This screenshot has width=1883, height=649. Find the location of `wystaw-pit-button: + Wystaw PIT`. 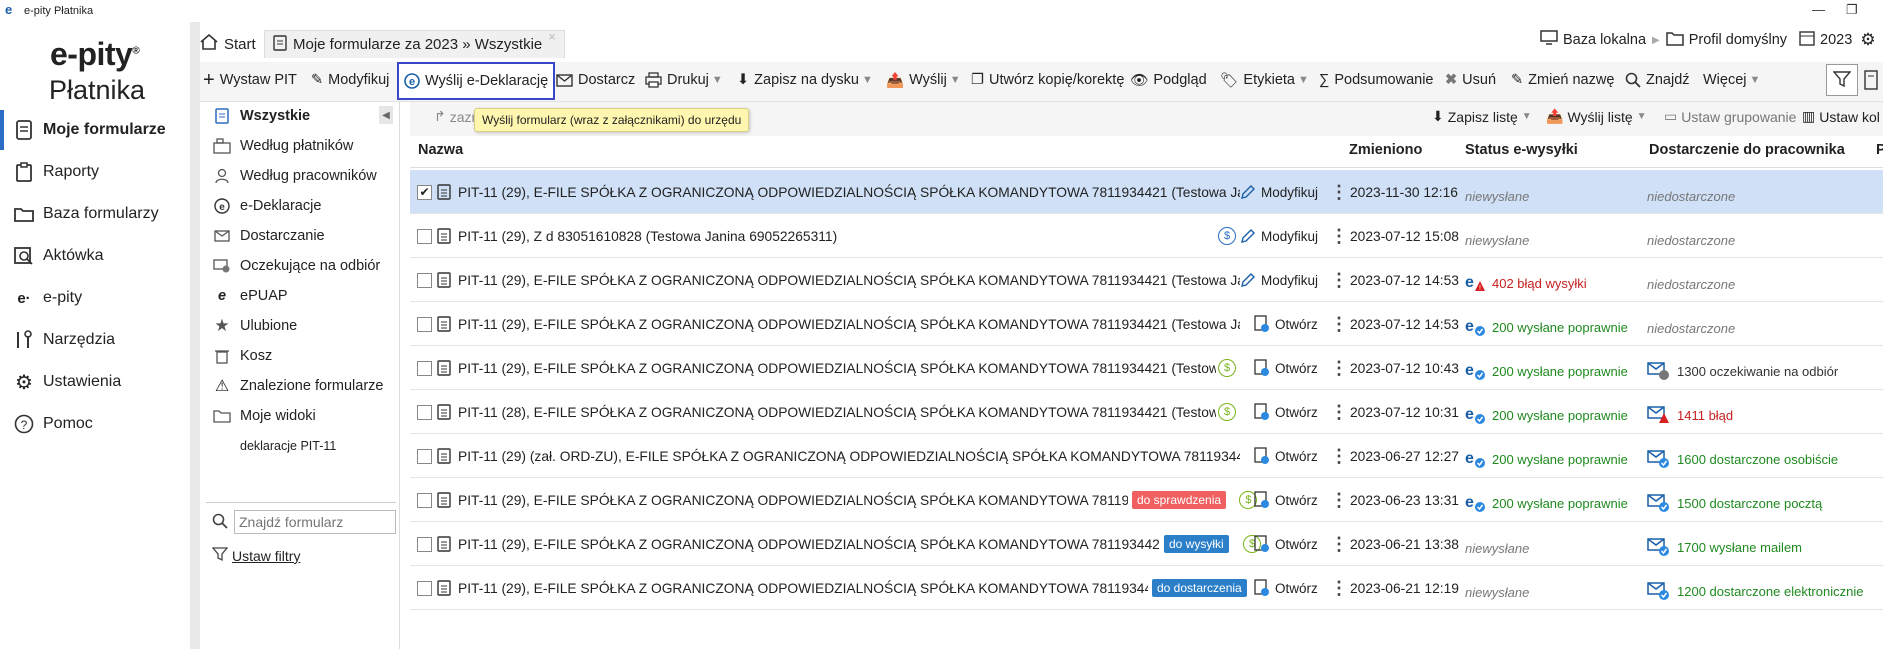

wystaw-pit-button: + Wystaw PIT is located at coordinates (250, 80).